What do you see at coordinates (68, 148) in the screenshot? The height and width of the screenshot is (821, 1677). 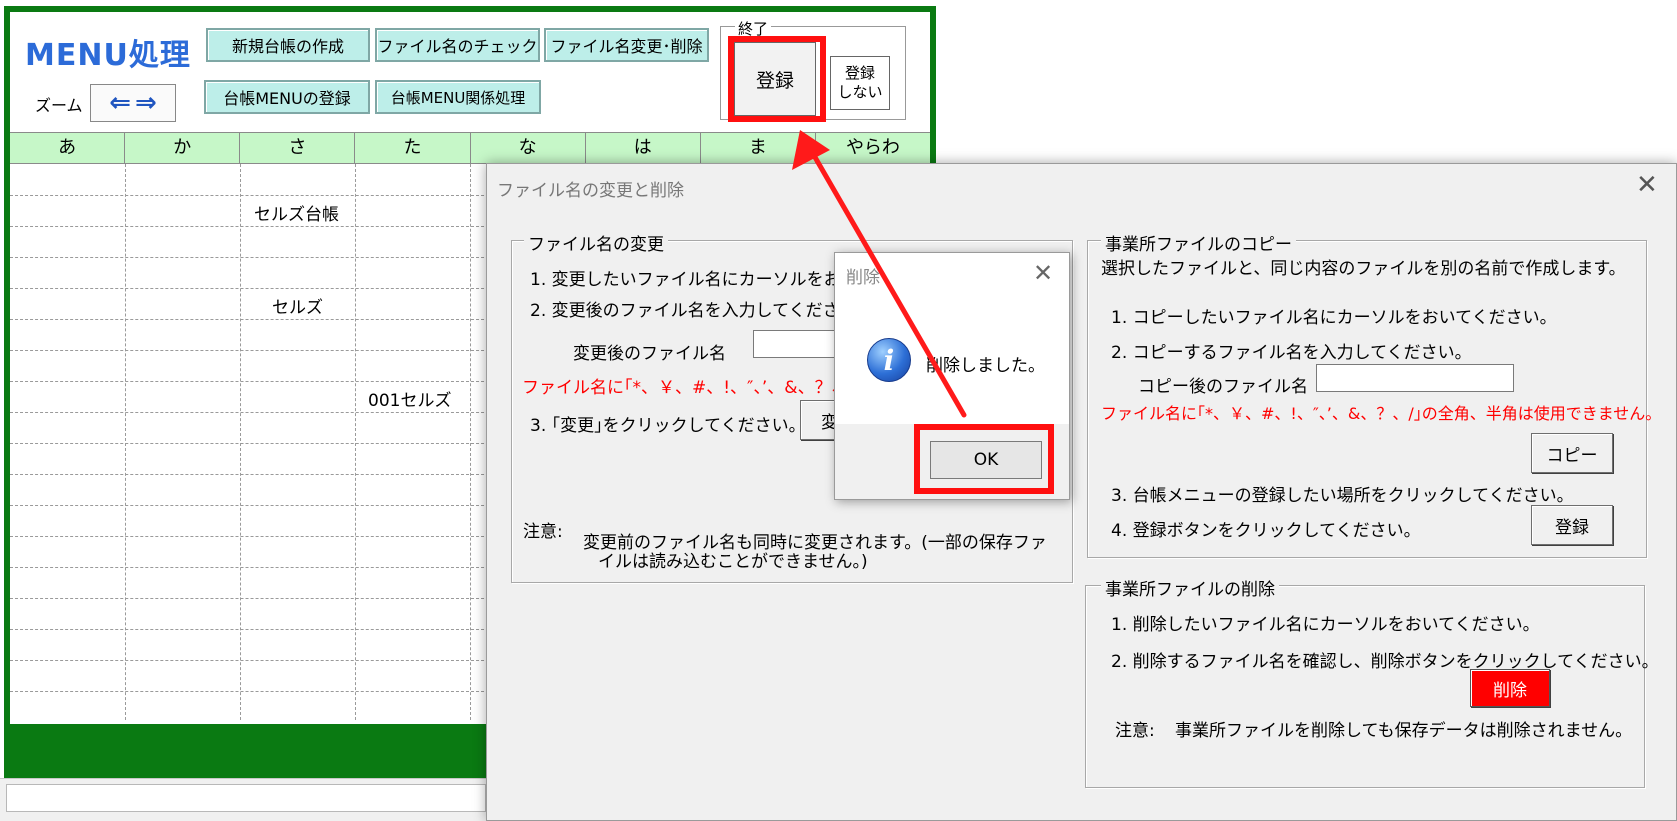 I see `kana-tab-a: あ` at bounding box center [68, 148].